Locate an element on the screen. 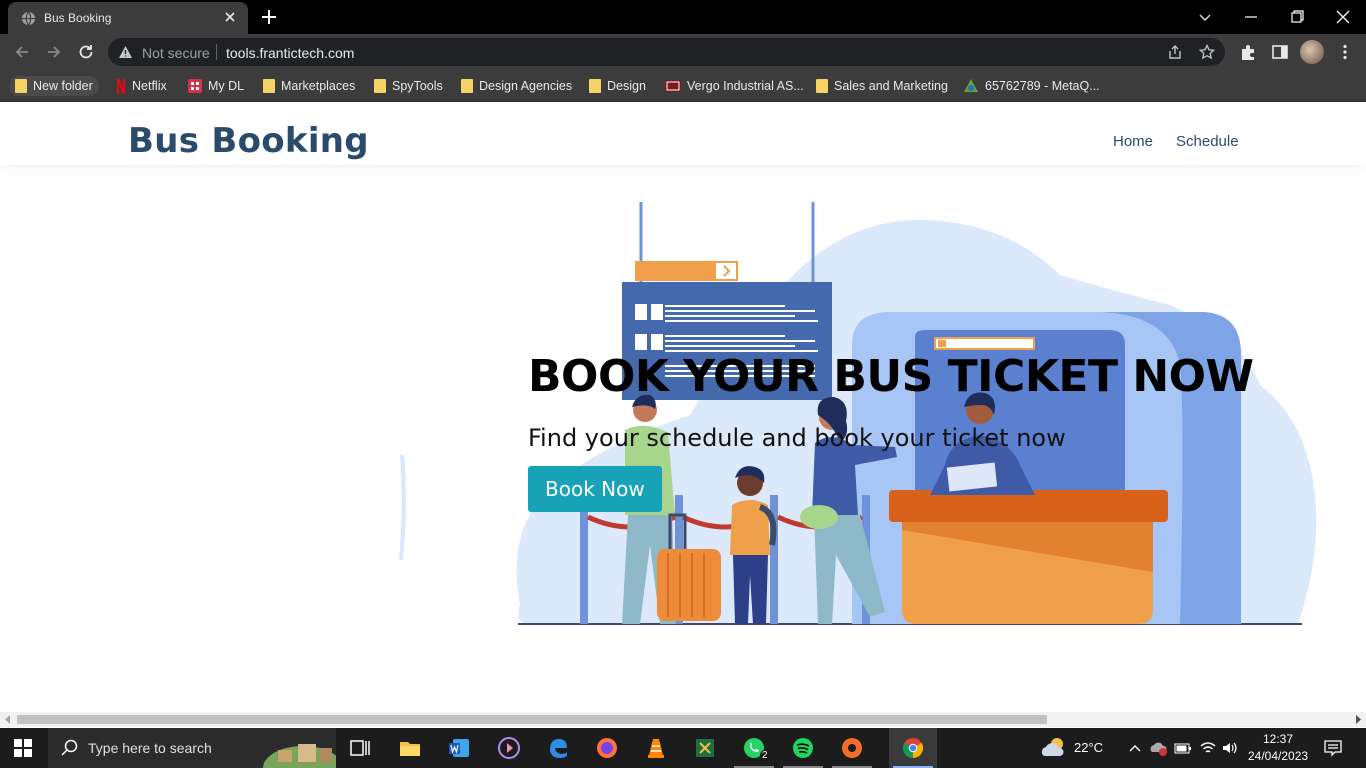 This screenshot has width=1366, height=768. metaquotes-icon is located at coordinates (971, 85).